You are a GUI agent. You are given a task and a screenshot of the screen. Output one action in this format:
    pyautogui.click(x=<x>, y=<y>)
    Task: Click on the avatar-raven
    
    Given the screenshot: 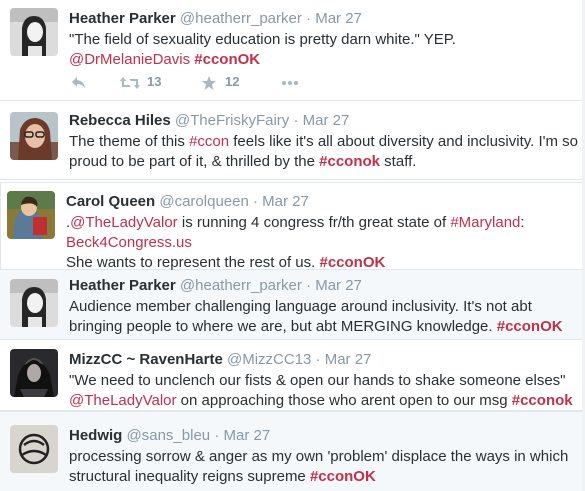 What is the action you would take?
    pyautogui.click(x=34, y=373)
    